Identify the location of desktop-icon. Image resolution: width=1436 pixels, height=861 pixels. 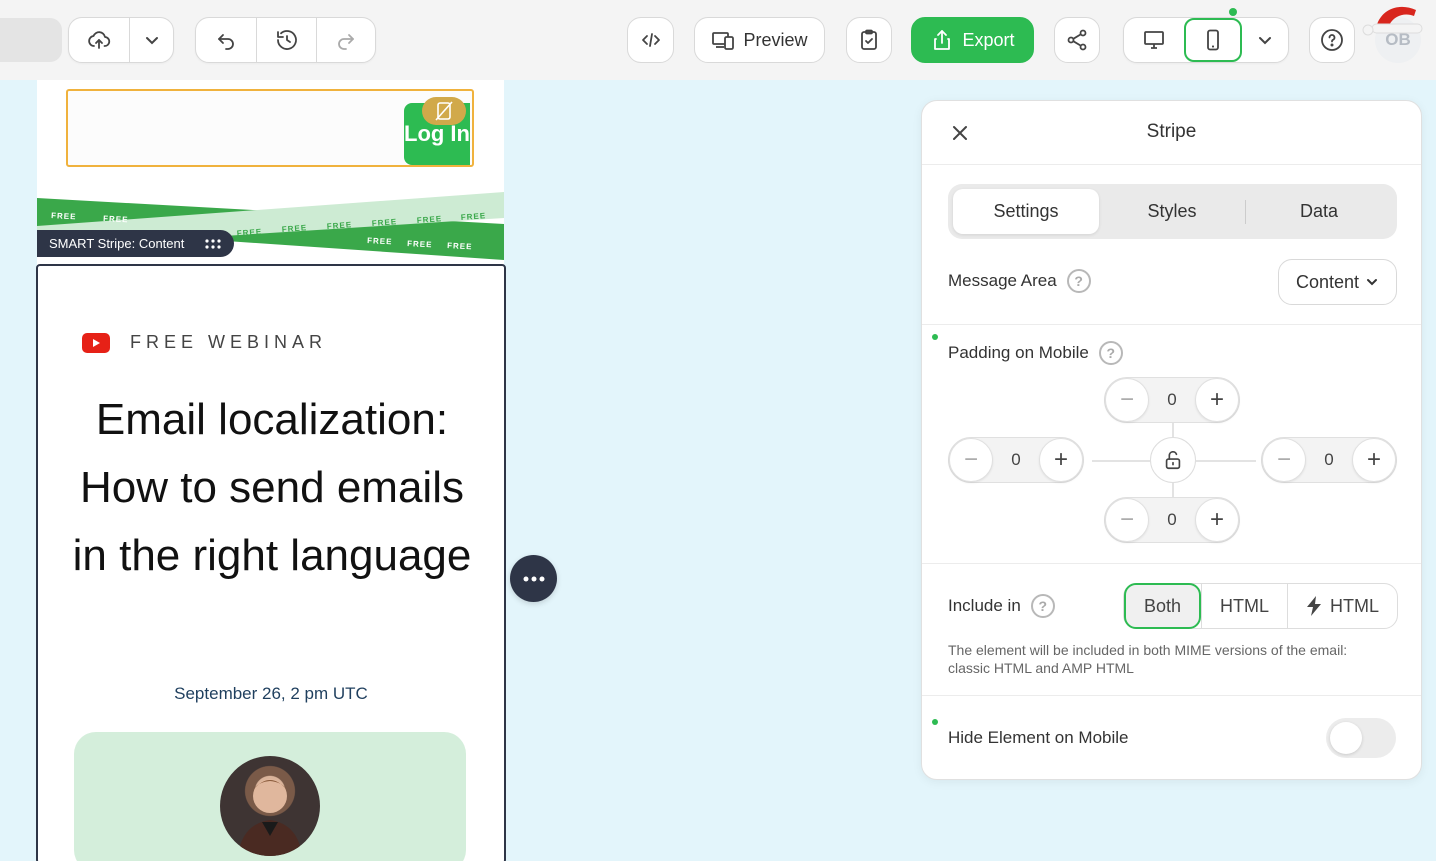
(1154, 40).